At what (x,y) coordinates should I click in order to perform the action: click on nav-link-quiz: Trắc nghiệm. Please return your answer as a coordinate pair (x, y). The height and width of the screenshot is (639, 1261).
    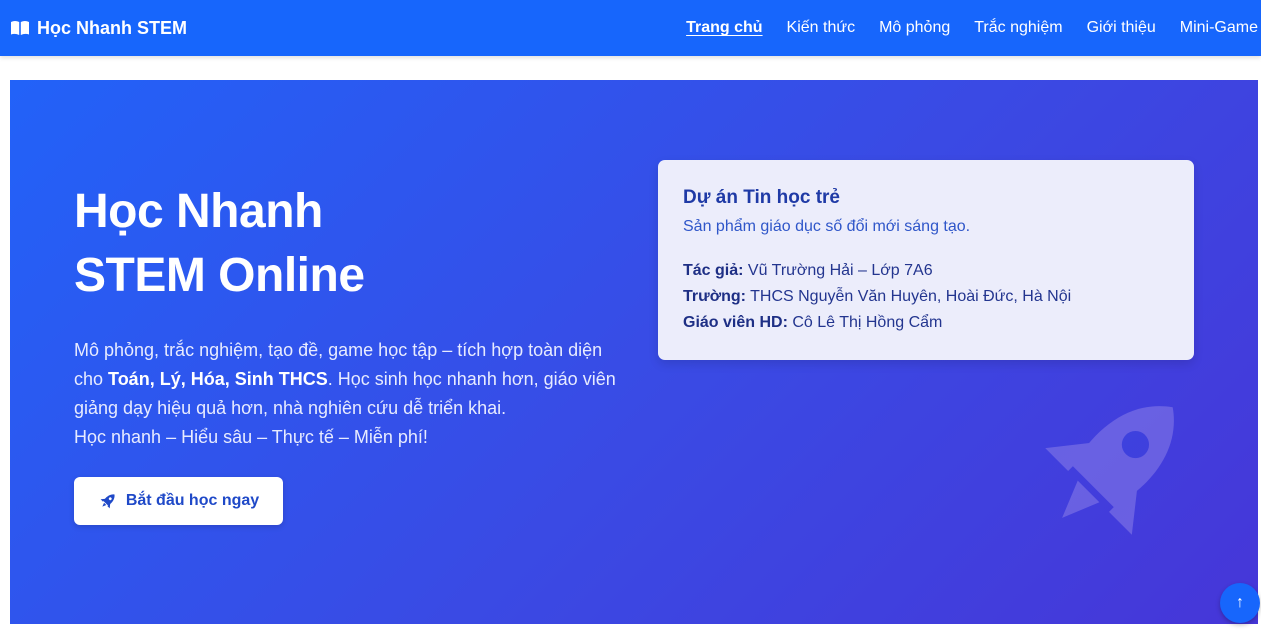
    Looking at the image, I should click on (1018, 28).